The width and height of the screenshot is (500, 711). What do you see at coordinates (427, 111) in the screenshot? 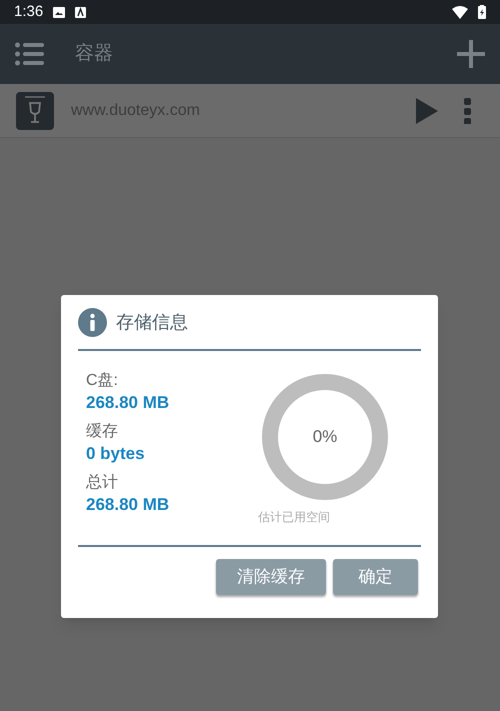
I see `play-icon` at bounding box center [427, 111].